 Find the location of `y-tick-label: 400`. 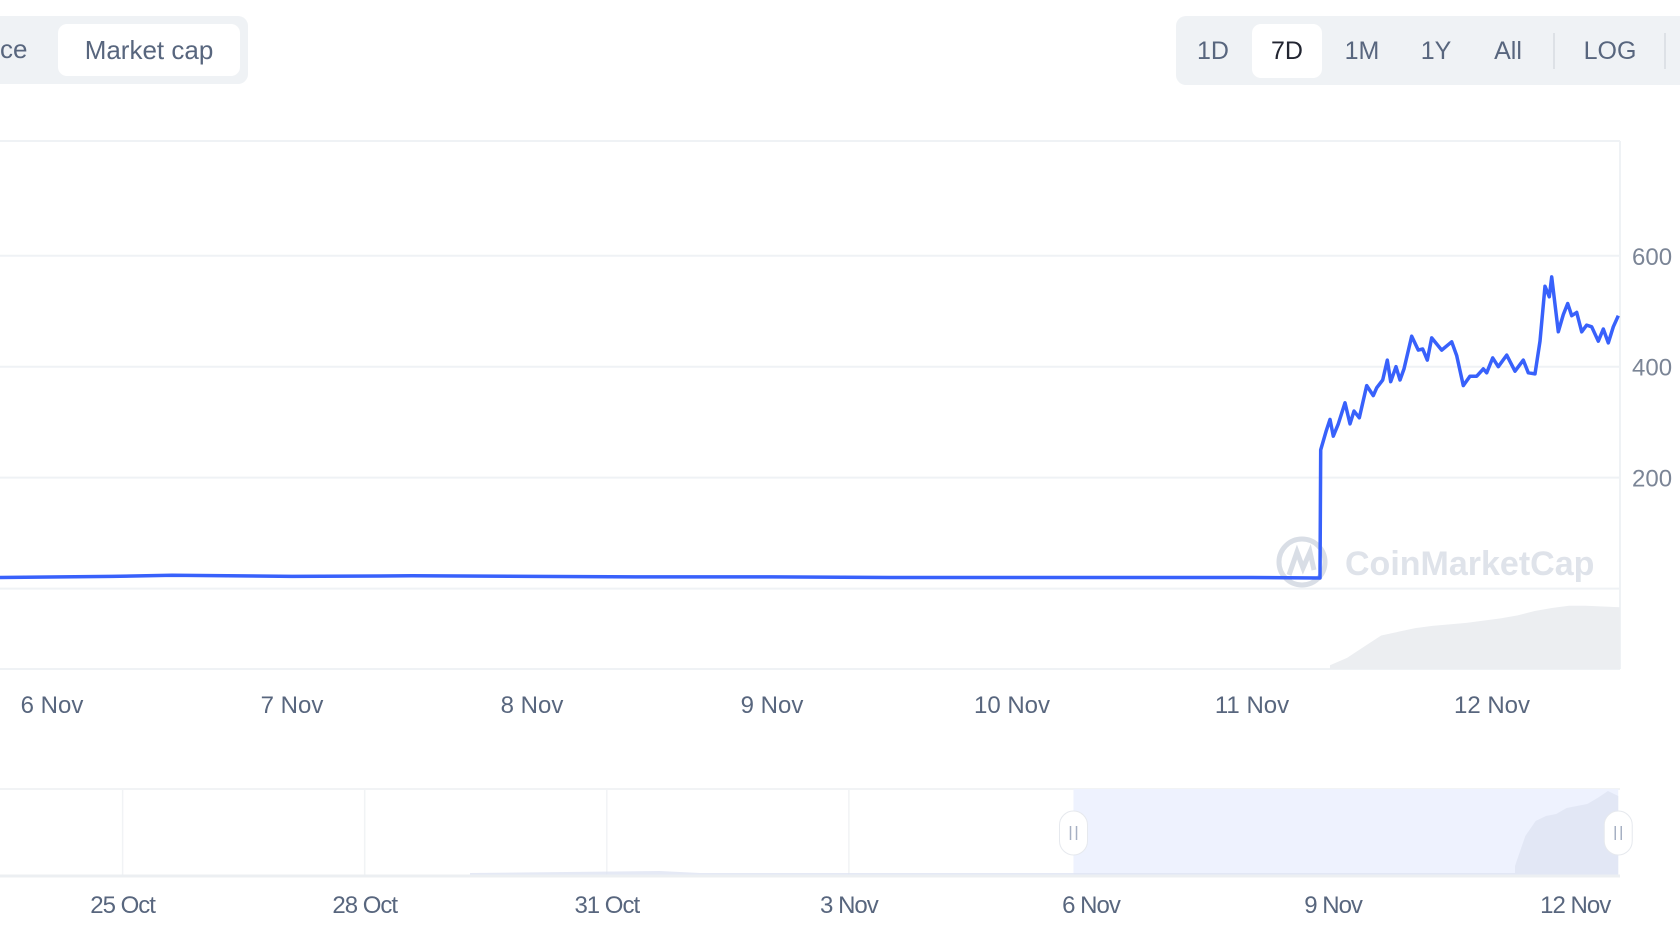

y-tick-label: 400 is located at coordinates (1652, 368).